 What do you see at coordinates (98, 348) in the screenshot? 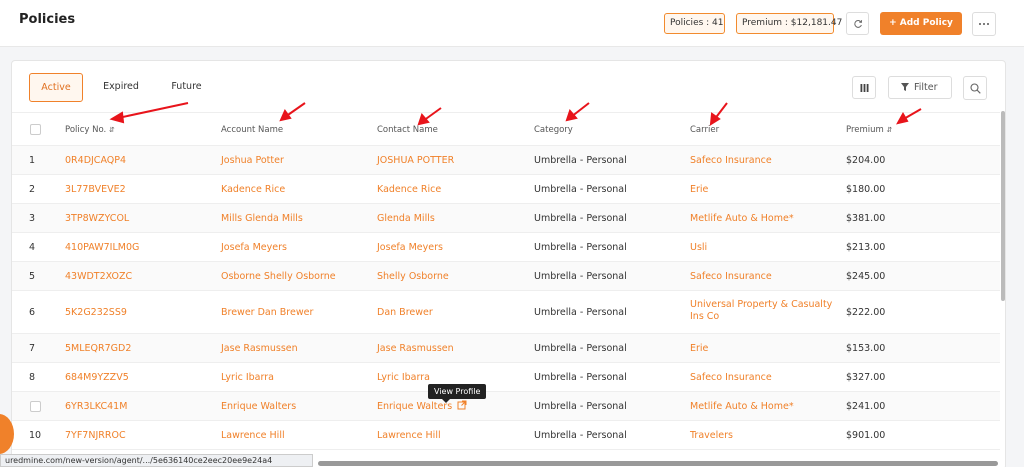
I see `policy-number-link: 5MLEQR7GD2` at bounding box center [98, 348].